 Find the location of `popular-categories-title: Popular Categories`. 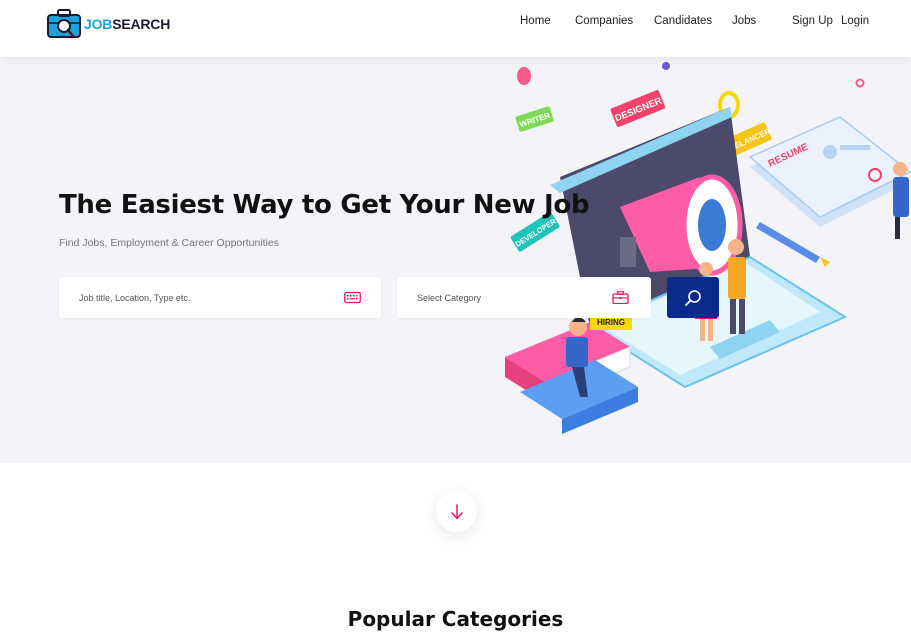

popular-categories-title: Popular Categories is located at coordinates (455, 619).